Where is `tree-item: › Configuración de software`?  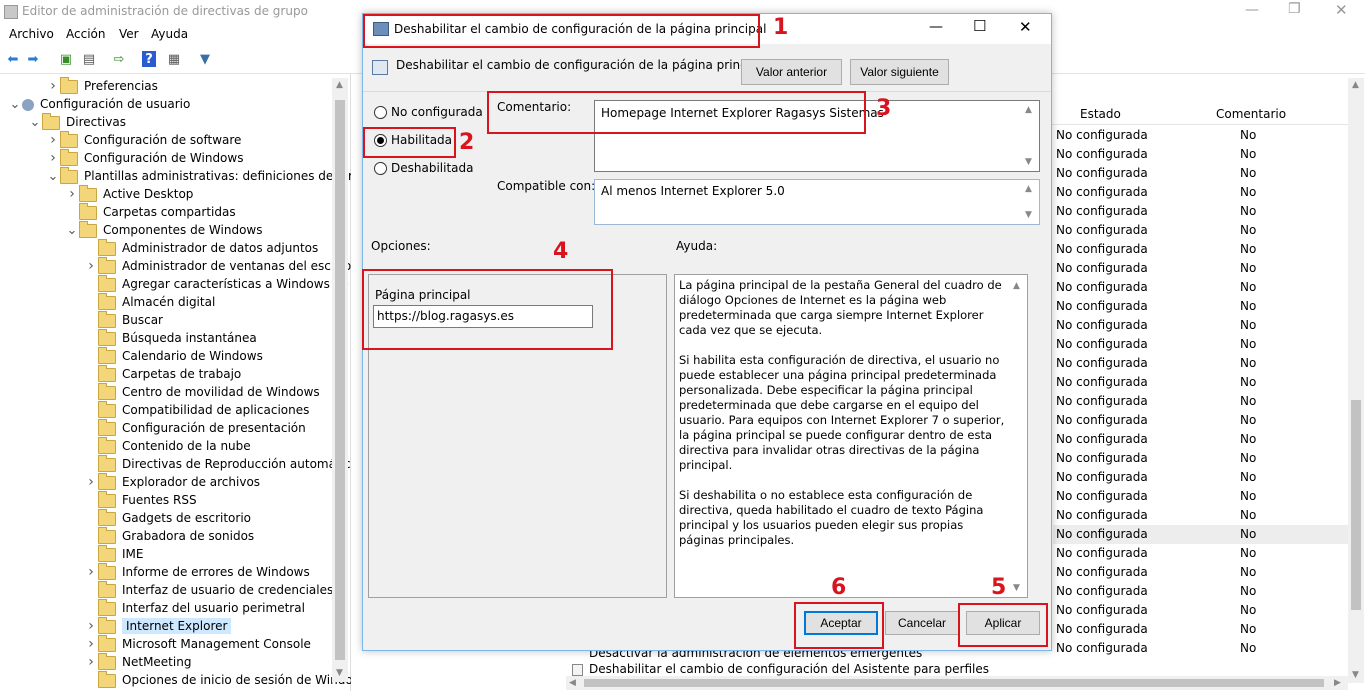 tree-item: › Configuración de software is located at coordinates (143, 139).